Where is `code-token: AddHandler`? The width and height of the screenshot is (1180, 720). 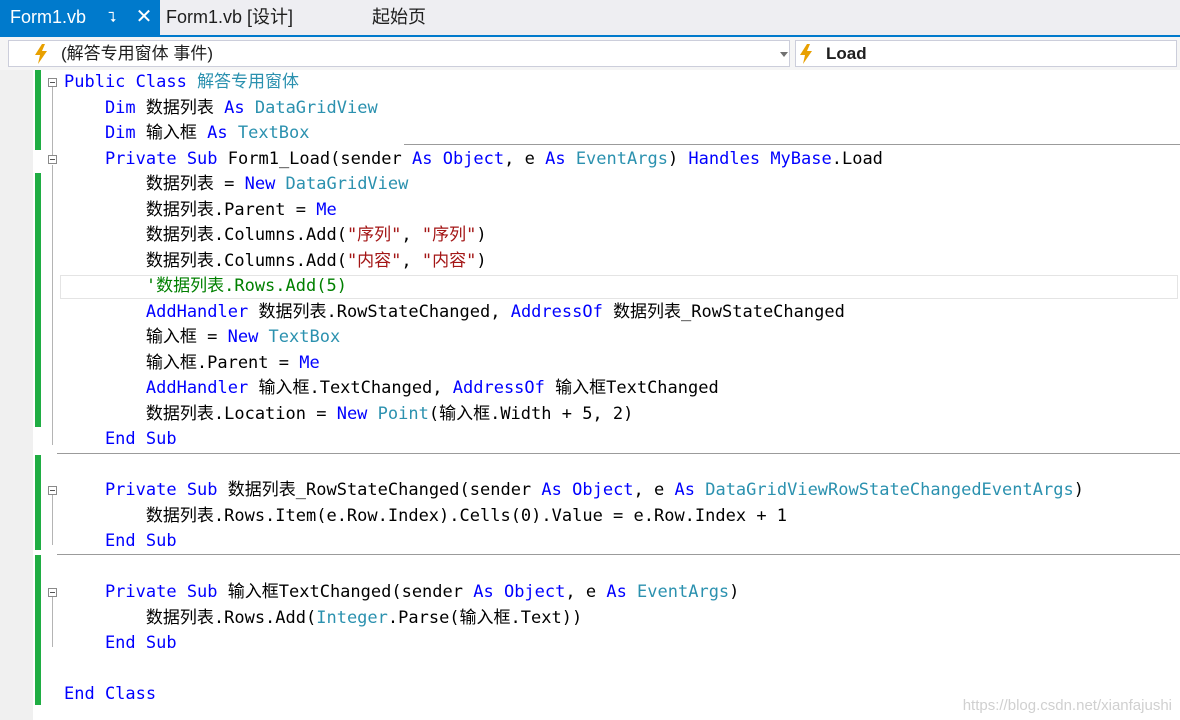
code-token: AddHandler is located at coordinates (161, 311).